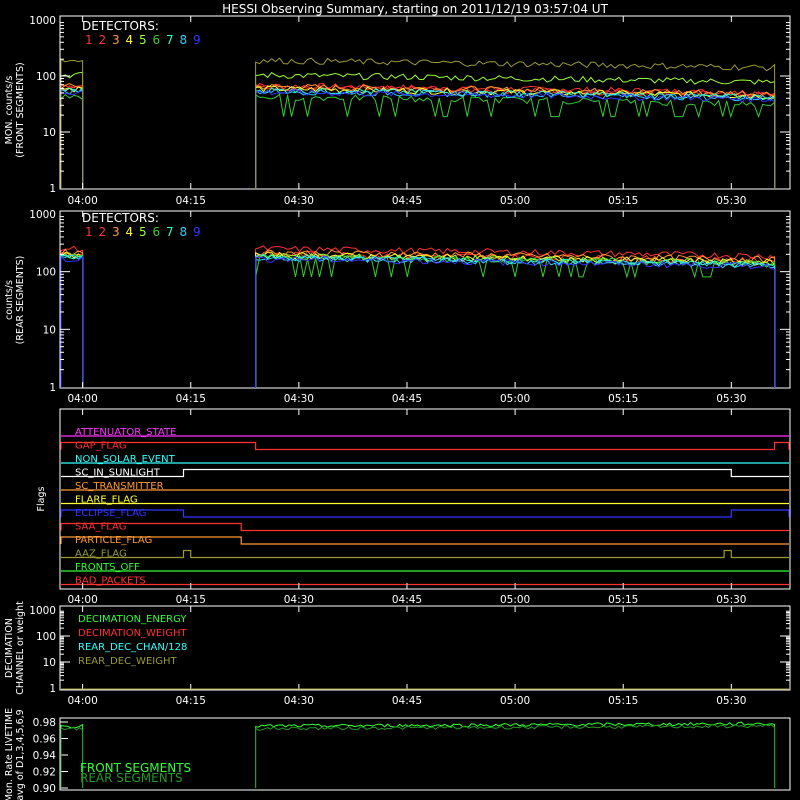  Describe the element at coordinates (41, 498) in the screenshot. I see `y-axis-label: Flags` at that location.